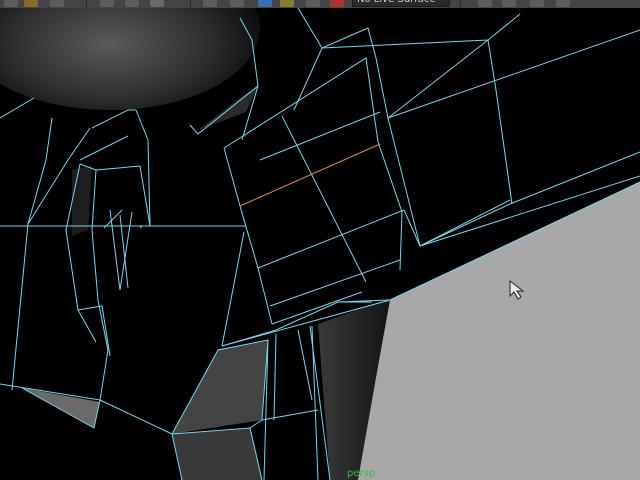 The image size is (640, 480). What do you see at coordinates (132, 3) in the screenshot?
I see `lasso-select-icon` at bounding box center [132, 3].